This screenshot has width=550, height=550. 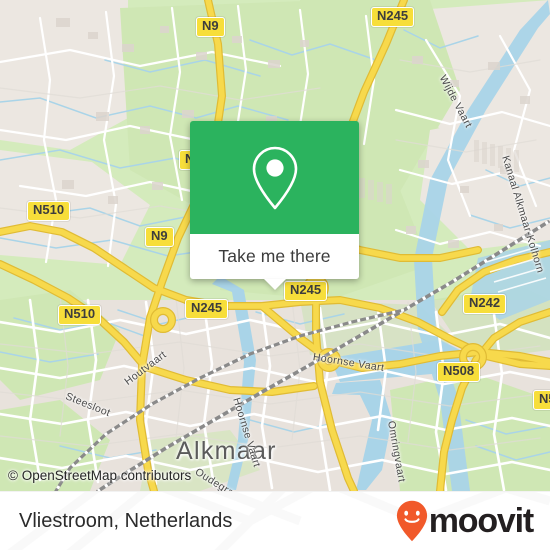 I want to click on popup-card-pointer, so click(x=274, y=284).